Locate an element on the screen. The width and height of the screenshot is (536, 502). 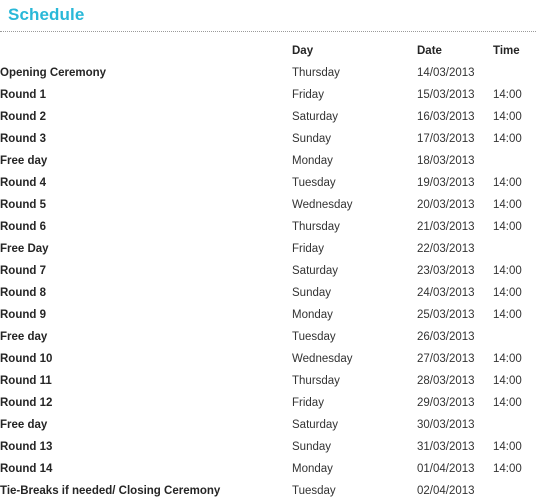
cell-date: 26/03/2013 is located at coordinates (446, 337).